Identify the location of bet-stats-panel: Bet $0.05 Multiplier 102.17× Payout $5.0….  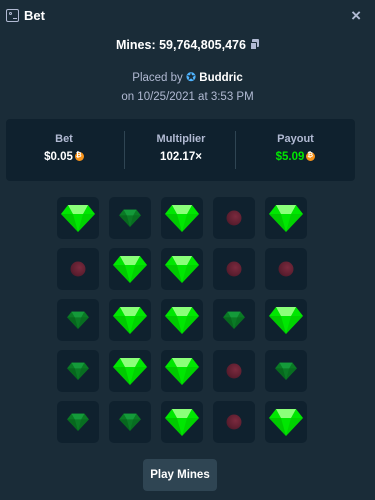
(180, 150).